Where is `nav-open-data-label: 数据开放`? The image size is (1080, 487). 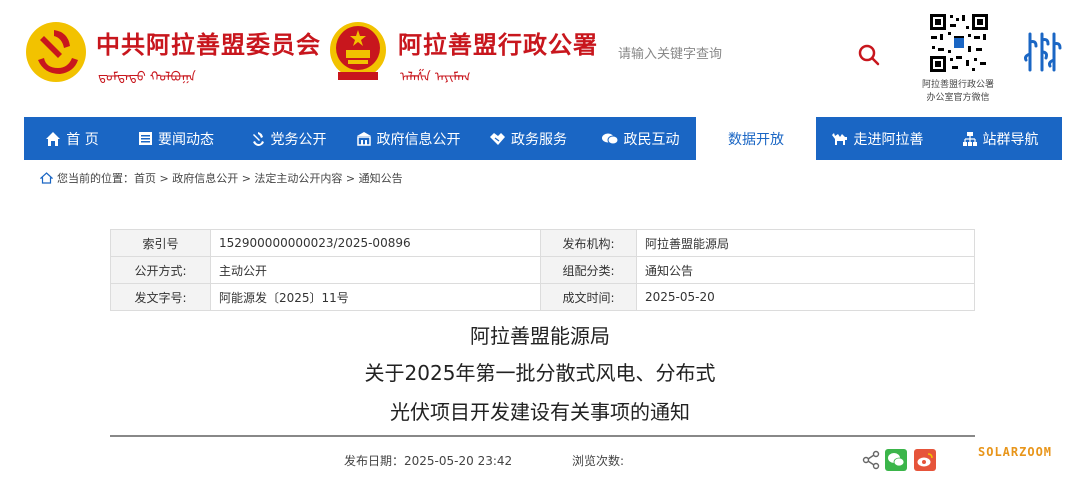 nav-open-data-label: 数据开放 is located at coordinates (756, 139).